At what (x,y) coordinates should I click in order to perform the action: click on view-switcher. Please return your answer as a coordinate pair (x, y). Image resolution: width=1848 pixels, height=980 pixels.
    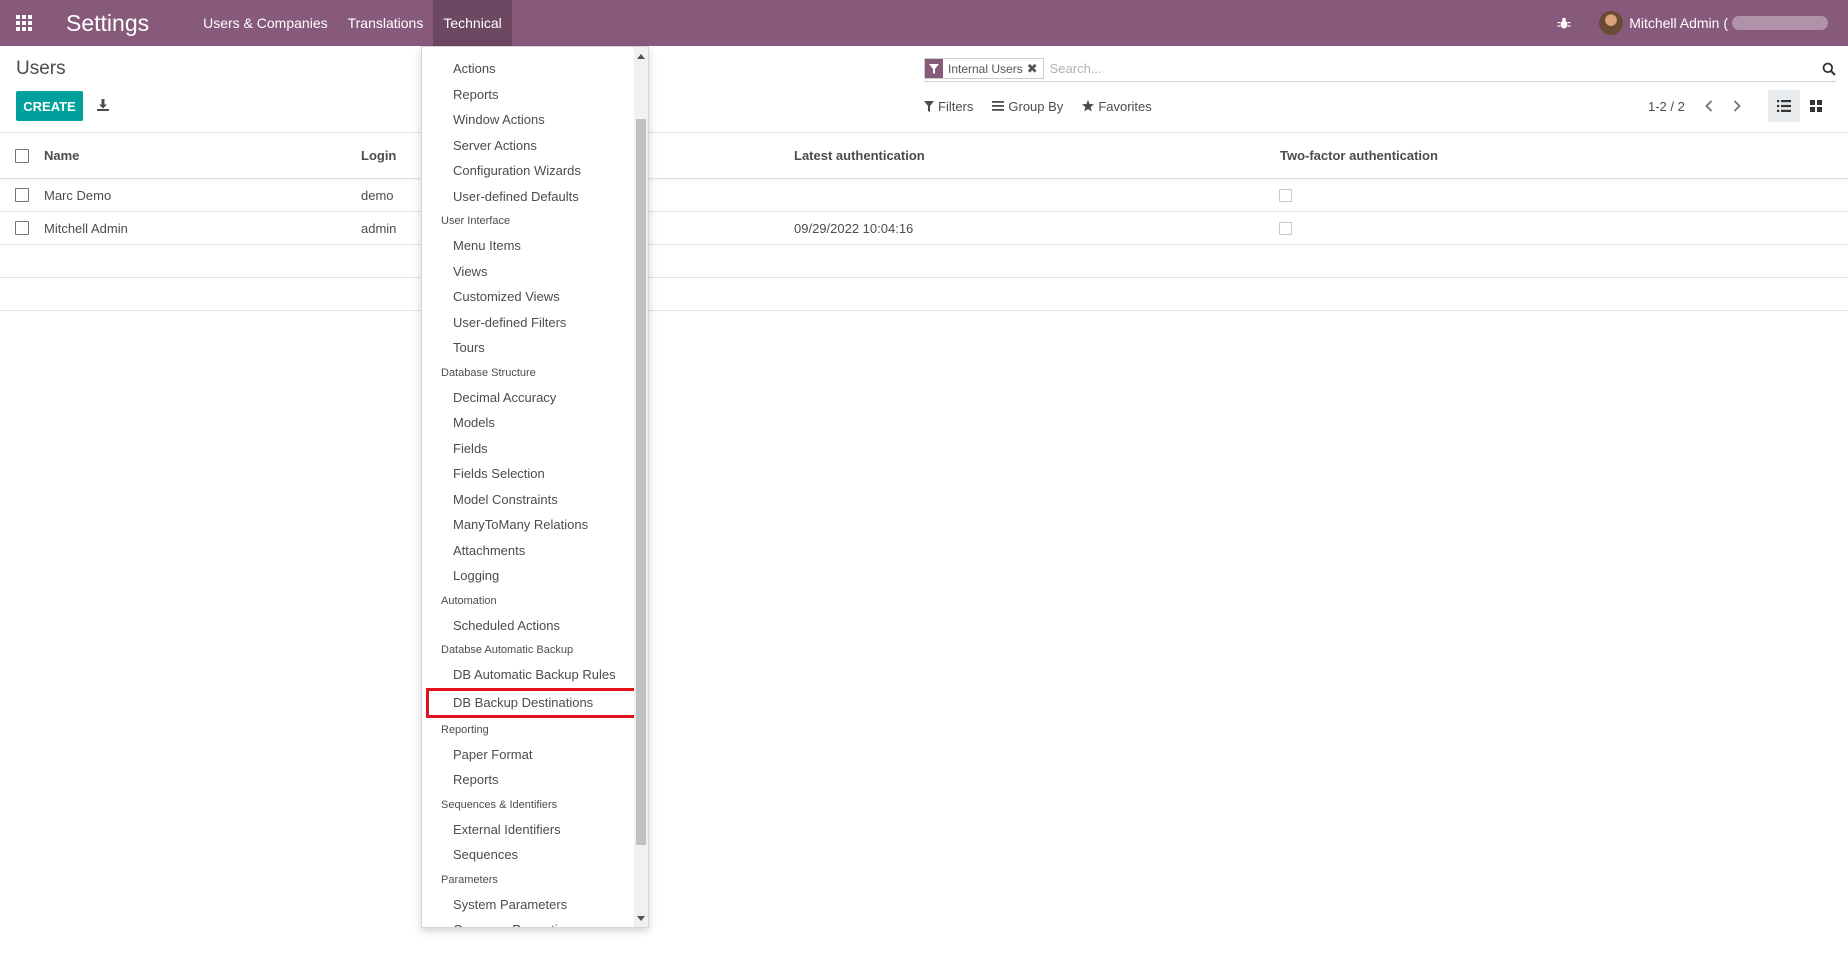
    Looking at the image, I should click on (1800, 106).